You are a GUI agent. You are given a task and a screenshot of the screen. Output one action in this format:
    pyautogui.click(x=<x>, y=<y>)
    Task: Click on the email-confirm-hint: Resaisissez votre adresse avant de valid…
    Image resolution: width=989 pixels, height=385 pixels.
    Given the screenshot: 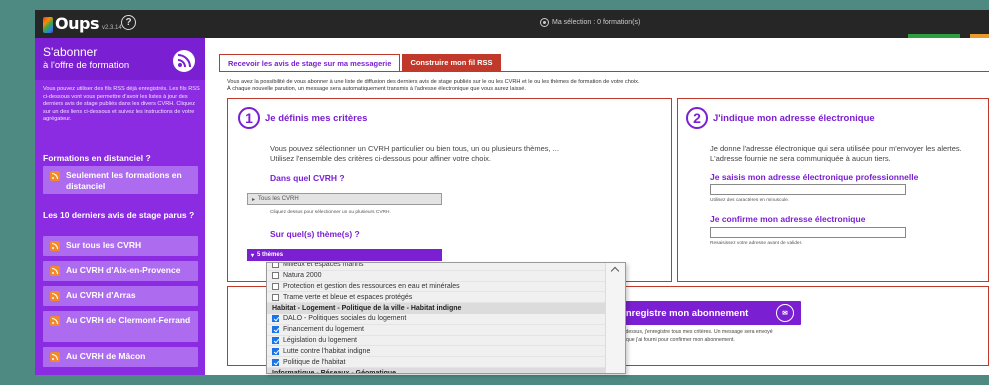 What is the action you would take?
    pyautogui.click(x=756, y=243)
    